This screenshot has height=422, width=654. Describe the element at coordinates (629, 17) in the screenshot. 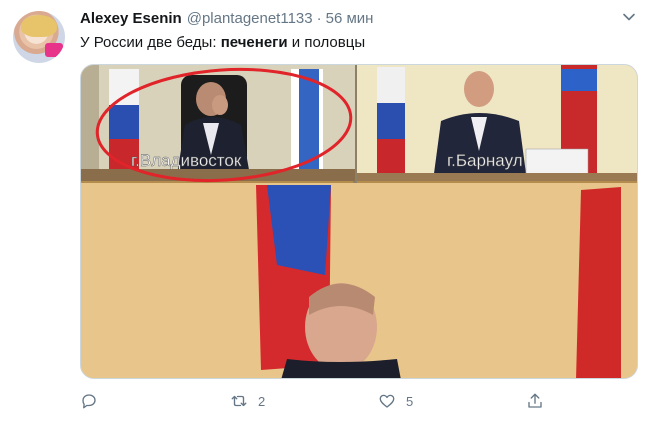

I see `chevron-down-icon` at that location.